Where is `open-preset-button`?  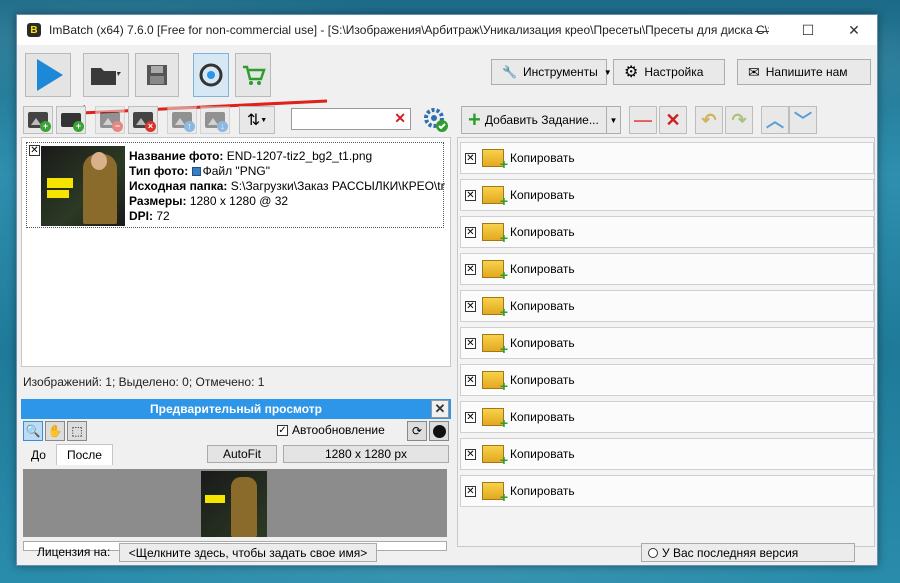 open-preset-button is located at coordinates (106, 75).